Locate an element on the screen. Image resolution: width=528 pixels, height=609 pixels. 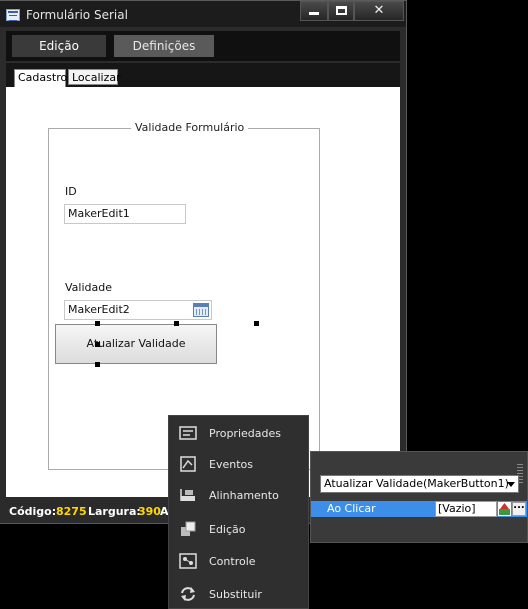
maximize-icon is located at coordinates (341, 10).